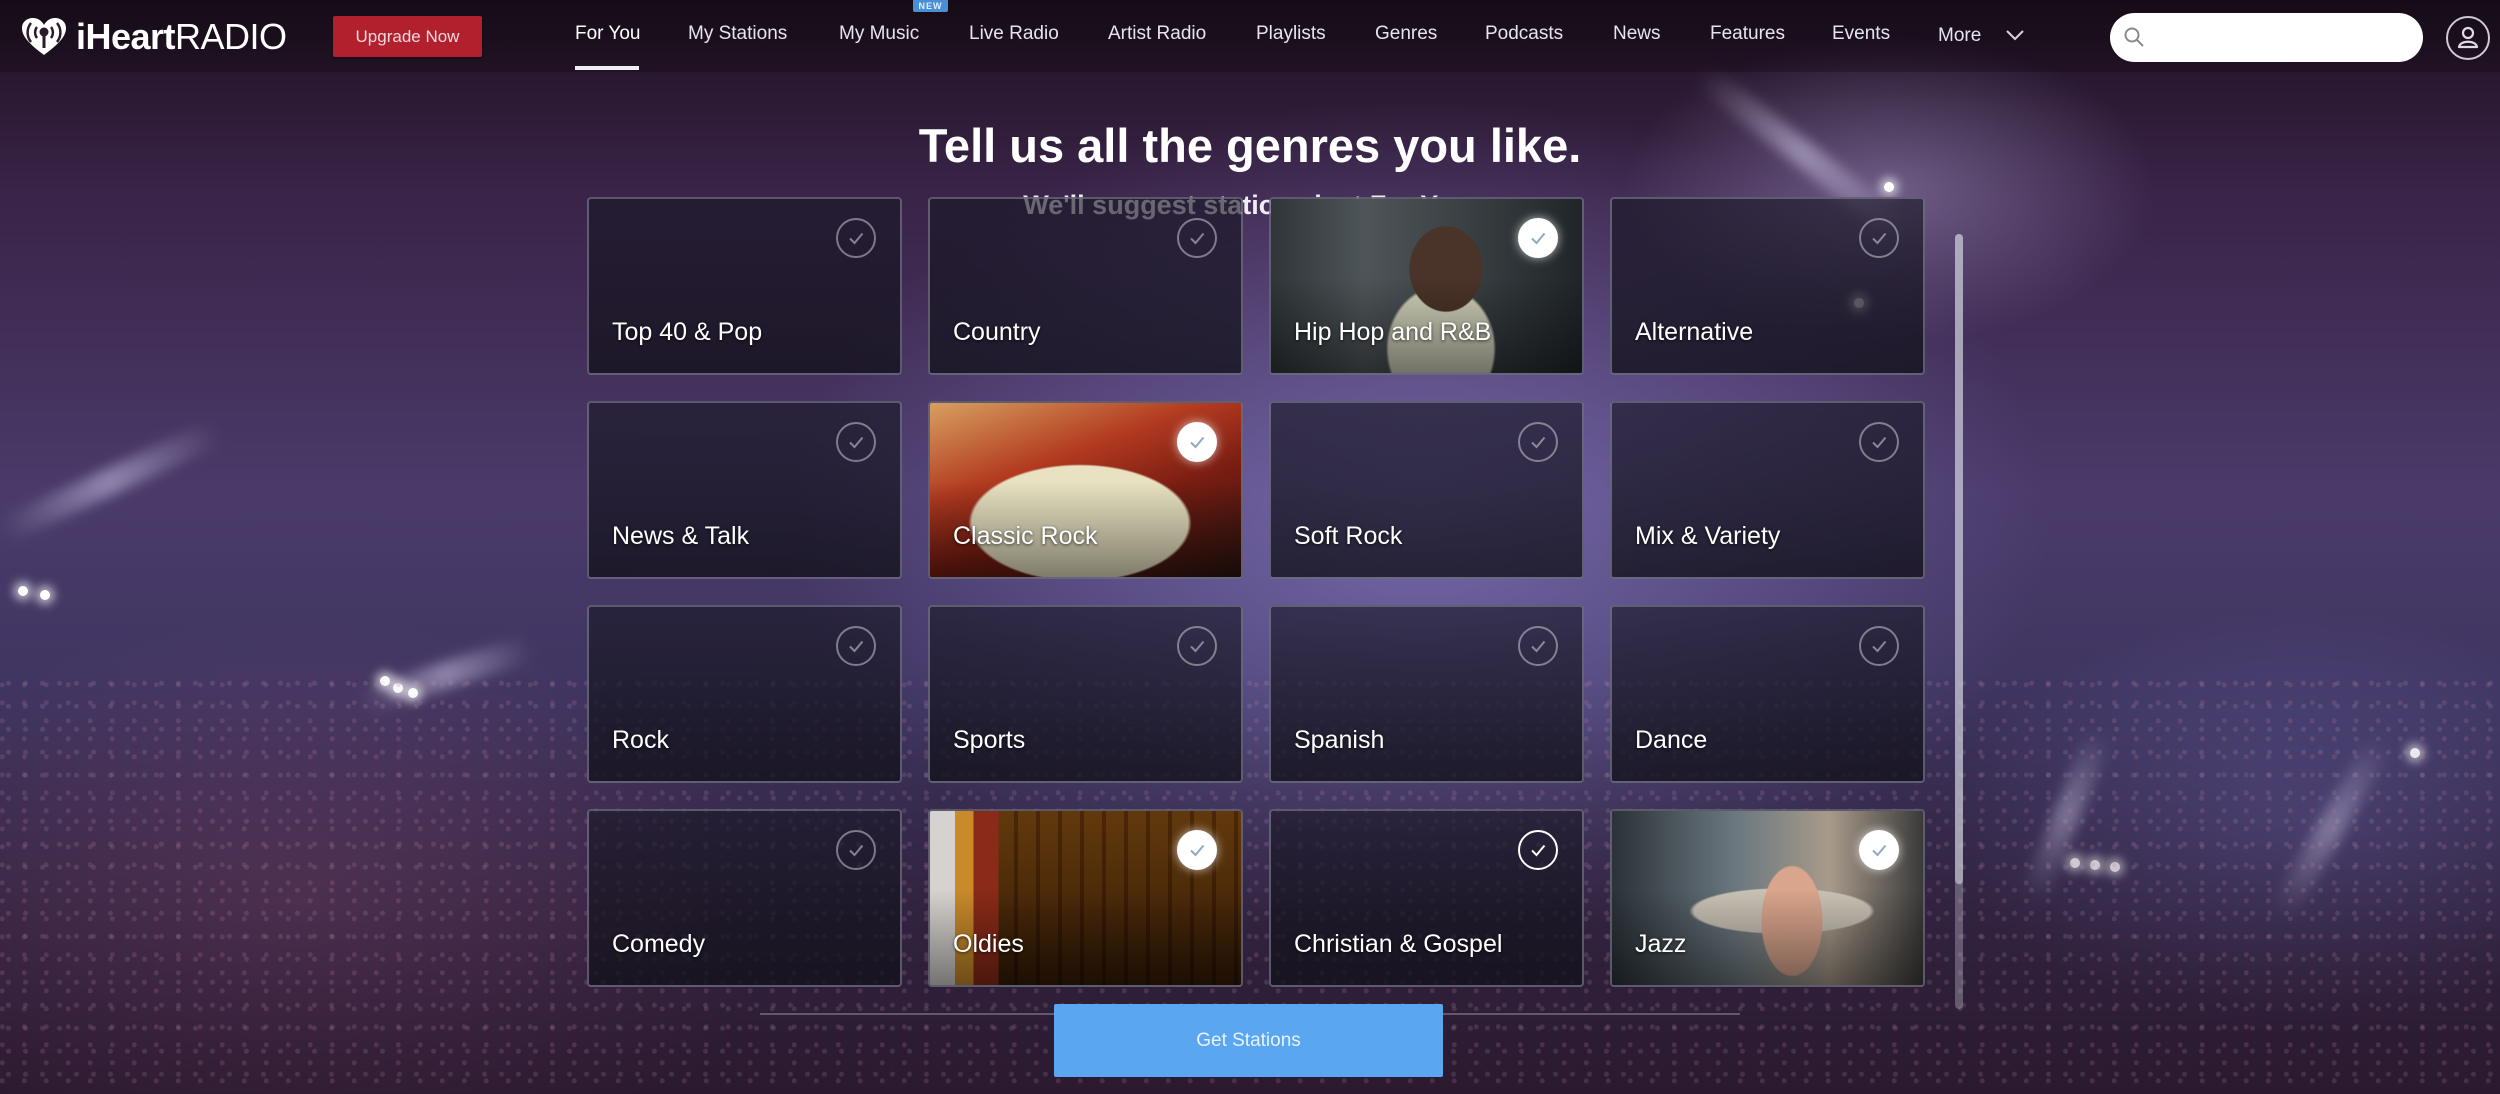 The height and width of the screenshot is (1094, 2500). Describe the element at coordinates (44, 36) in the screenshot. I see `iheart-logo-icon` at that location.